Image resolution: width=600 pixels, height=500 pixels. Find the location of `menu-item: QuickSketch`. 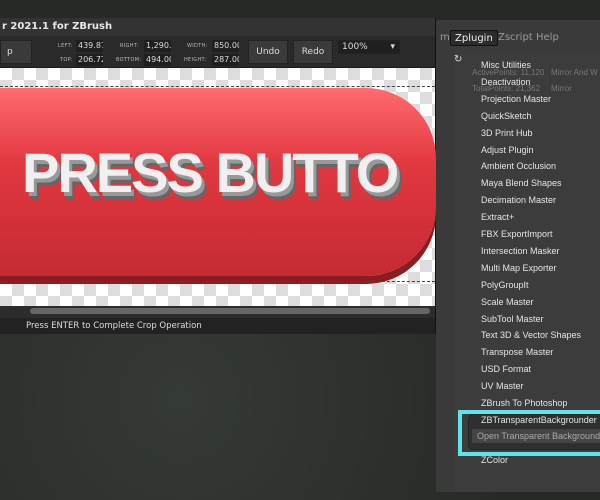

menu-item: QuickSketch is located at coordinates (506, 116).